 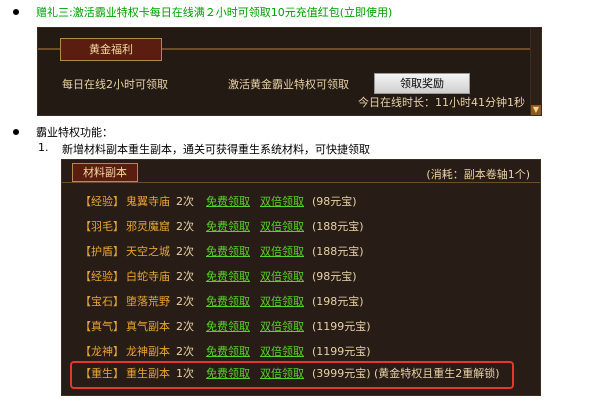 I want to click on dungeon-row: 【经验】 白蛇寺庙 2次 免费领取 双倍领取 (98元宝), so click(x=301, y=277).